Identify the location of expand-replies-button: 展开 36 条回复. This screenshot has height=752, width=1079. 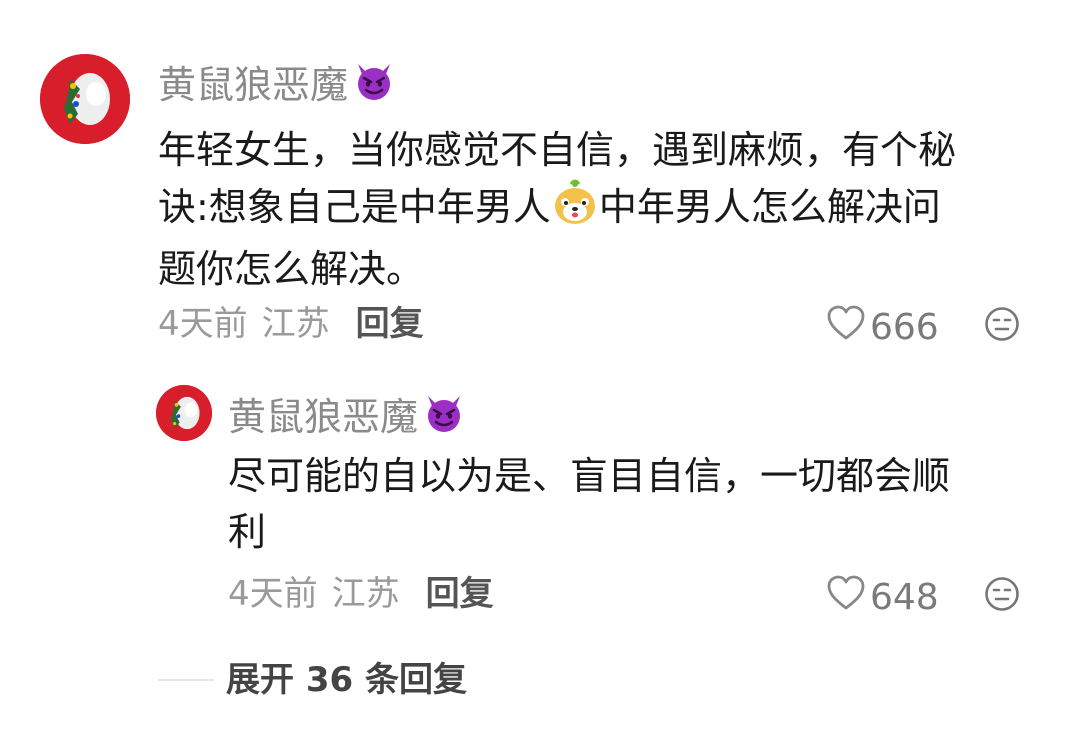
(312, 680).